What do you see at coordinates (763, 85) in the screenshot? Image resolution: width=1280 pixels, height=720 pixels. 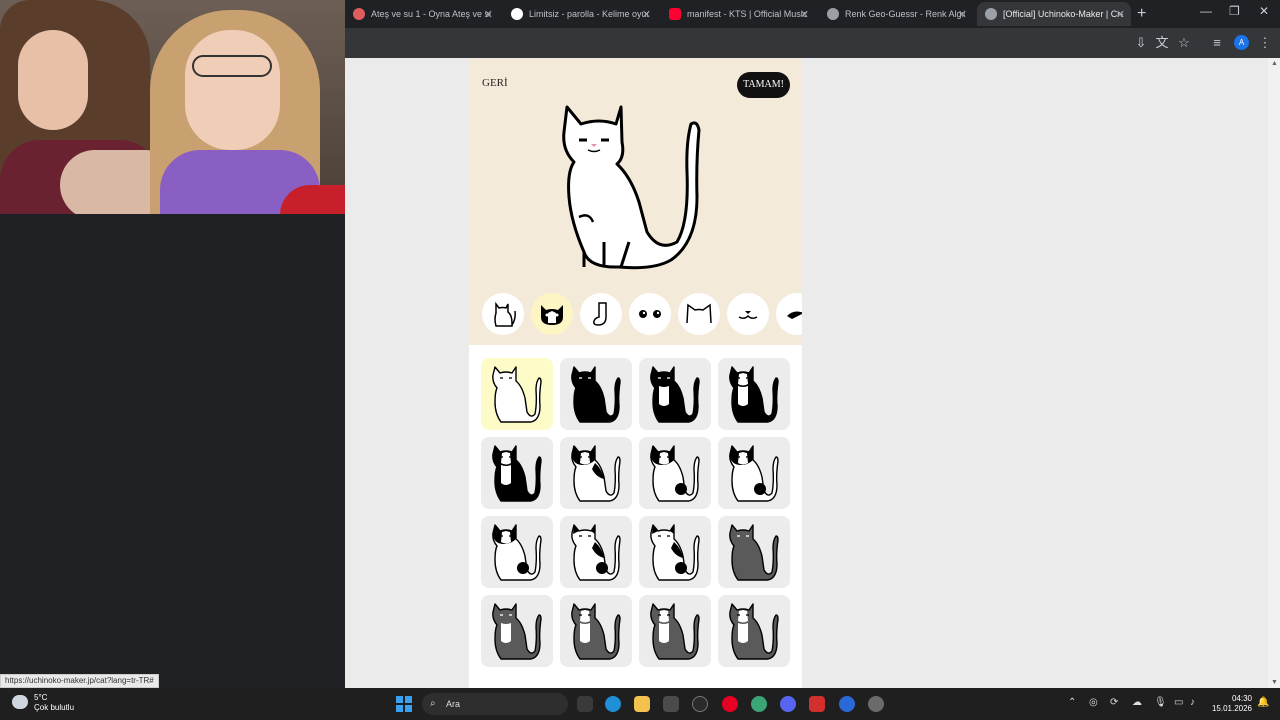 I see `ok-button: TAMAM!` at bounding box center [763, 85].